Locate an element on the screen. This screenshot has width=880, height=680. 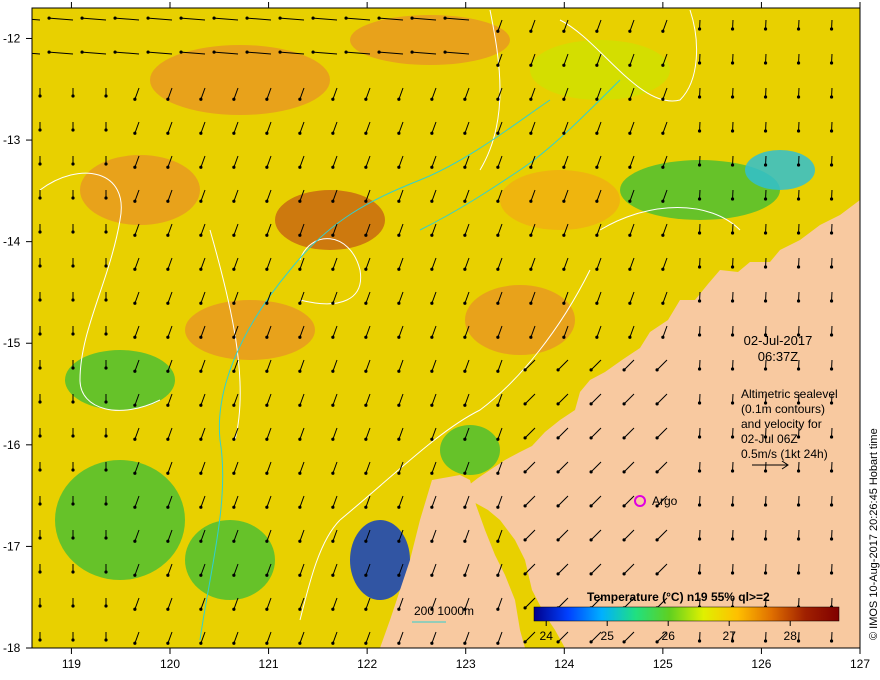
lon-tick-label: 122 is located at coordinates (367, 664).